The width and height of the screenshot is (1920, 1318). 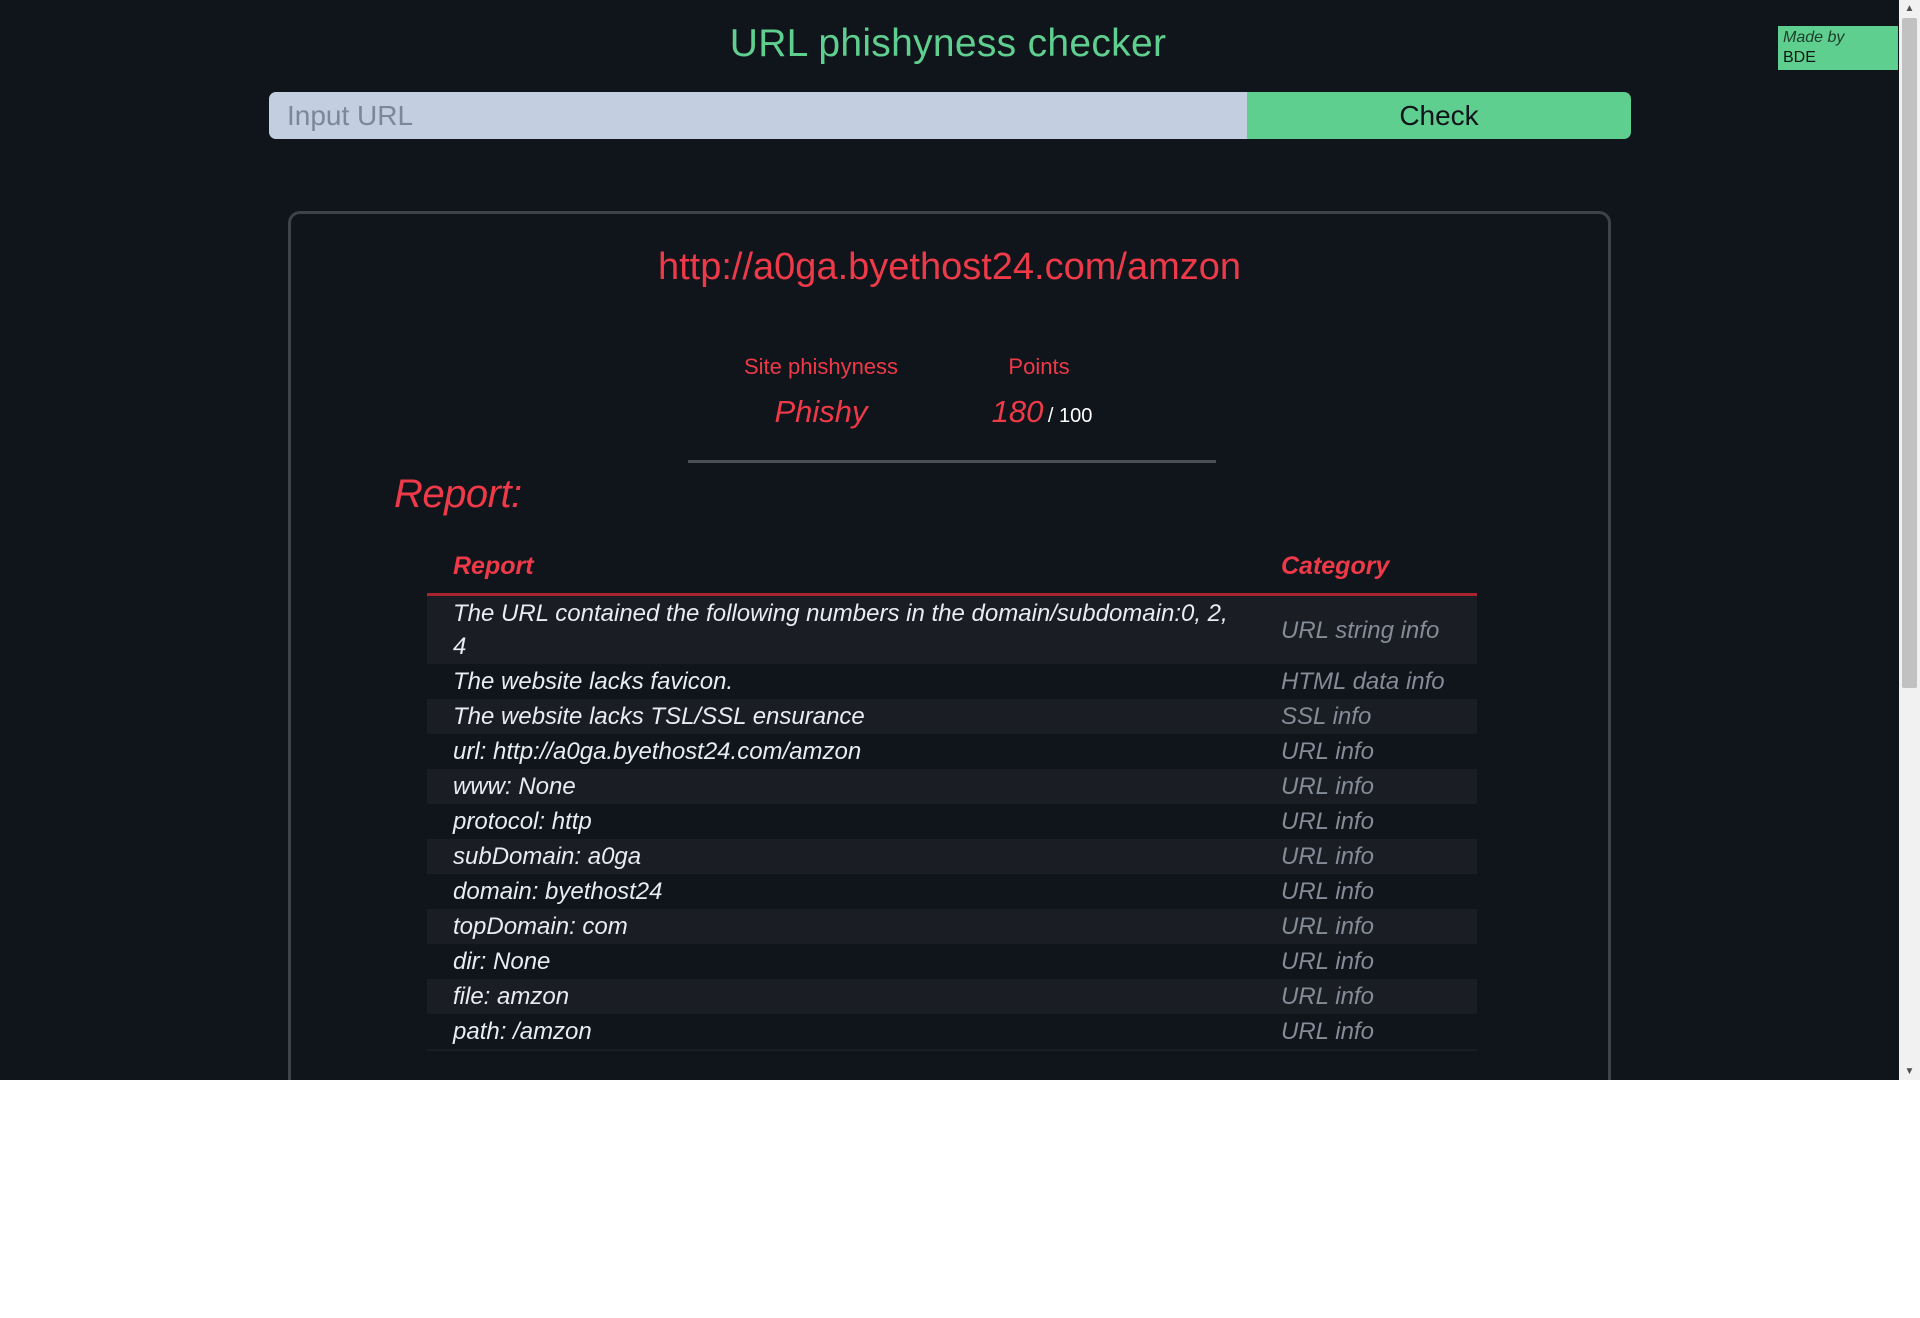 What do you see at coordinates (841, 821) in the screenshot?
I see `report-cell: protocol: http` at bounding box center [841, 821].